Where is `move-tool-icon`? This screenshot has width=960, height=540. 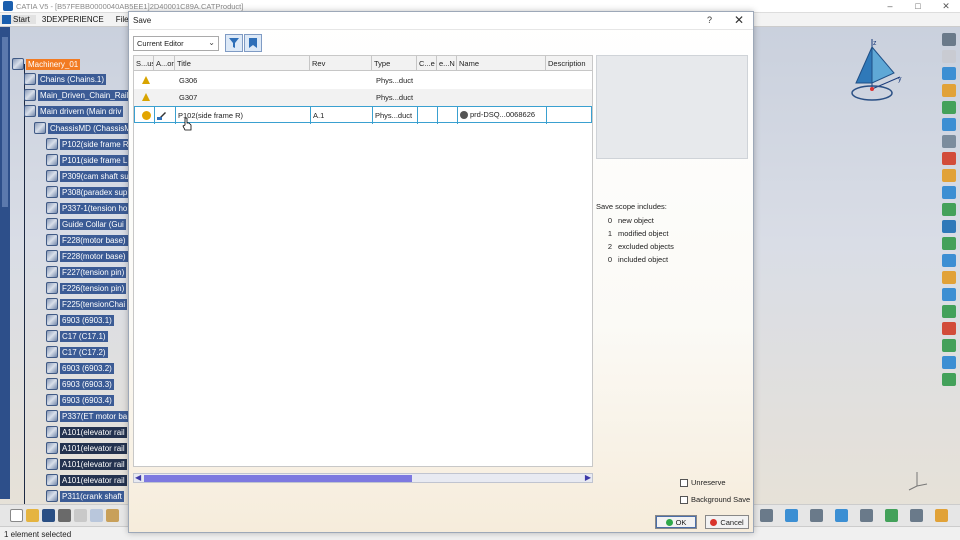 move-tool-icon is located at coordinates (949, 124).